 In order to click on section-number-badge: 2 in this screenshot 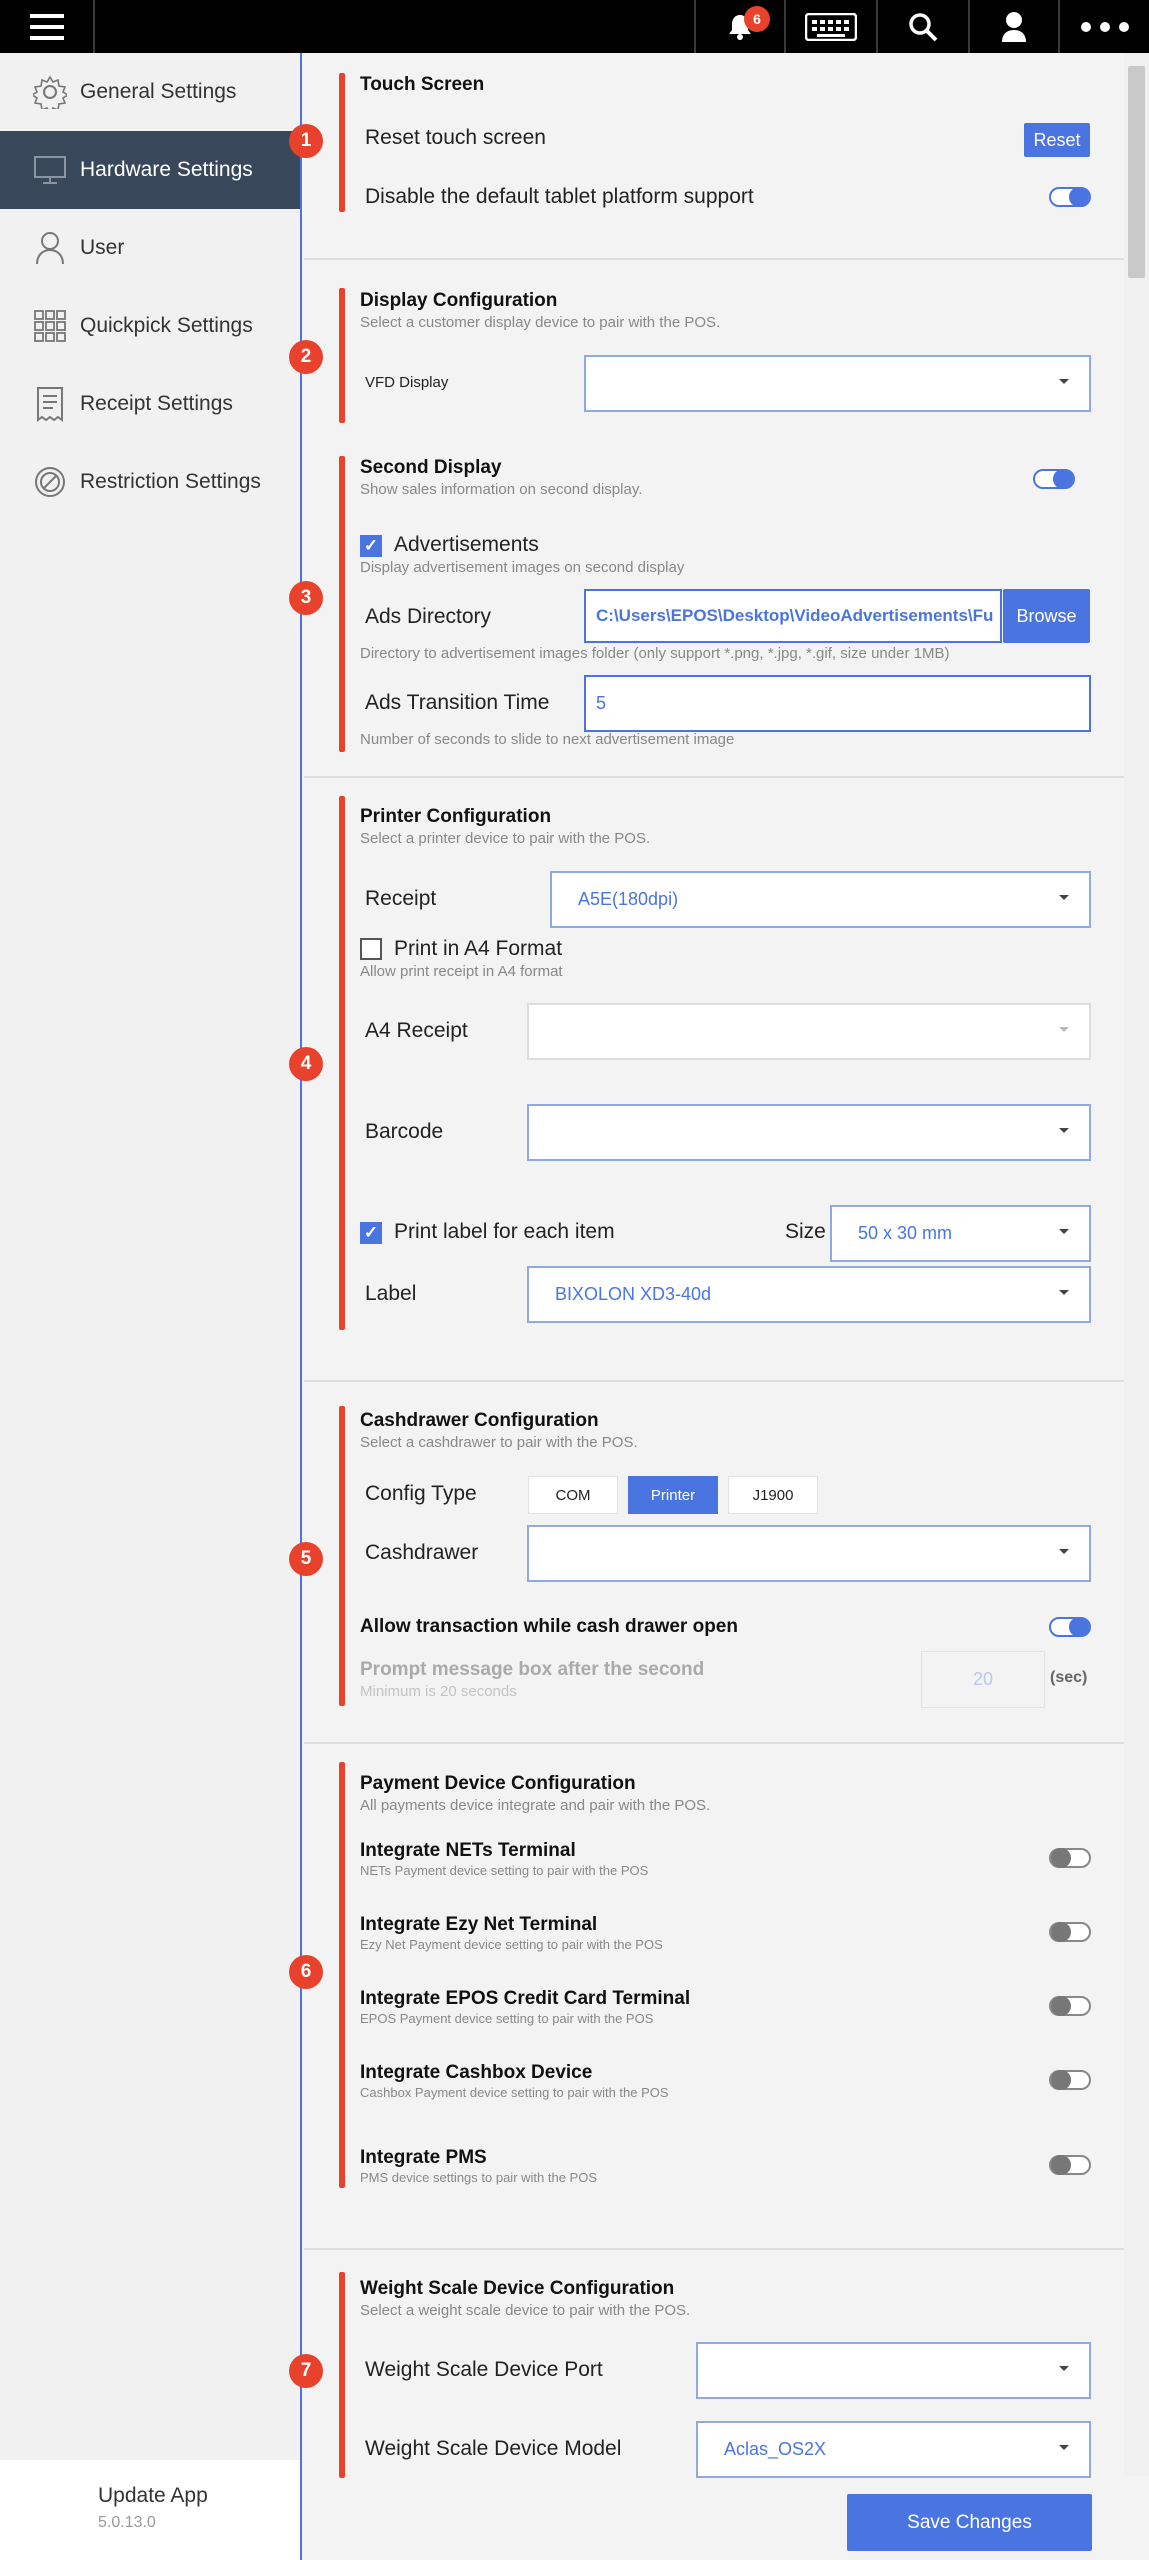, I will do `click(306, 357)`.